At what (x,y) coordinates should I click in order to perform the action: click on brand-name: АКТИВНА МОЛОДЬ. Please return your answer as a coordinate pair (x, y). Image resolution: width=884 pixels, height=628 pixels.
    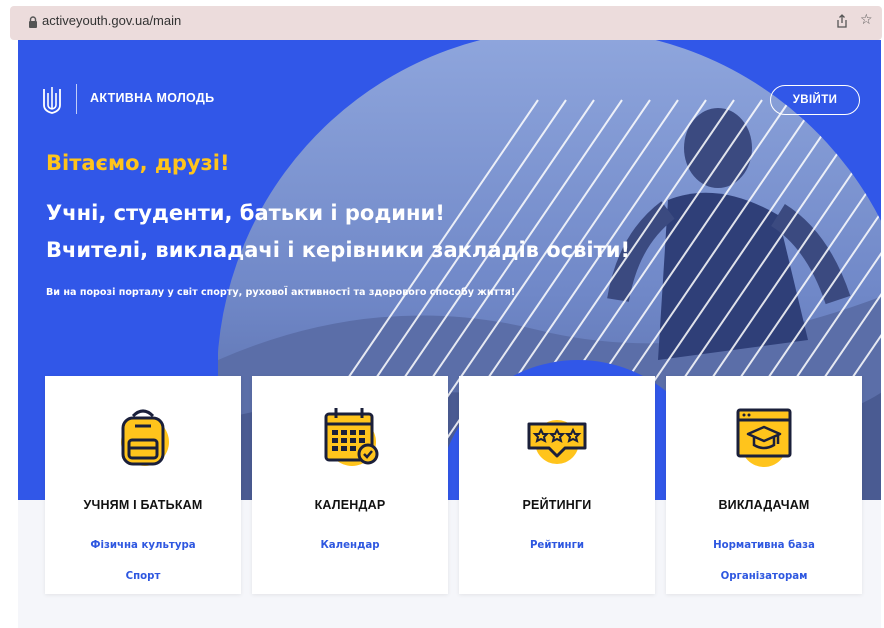
    Looking at the image, I should click on (152, 98).